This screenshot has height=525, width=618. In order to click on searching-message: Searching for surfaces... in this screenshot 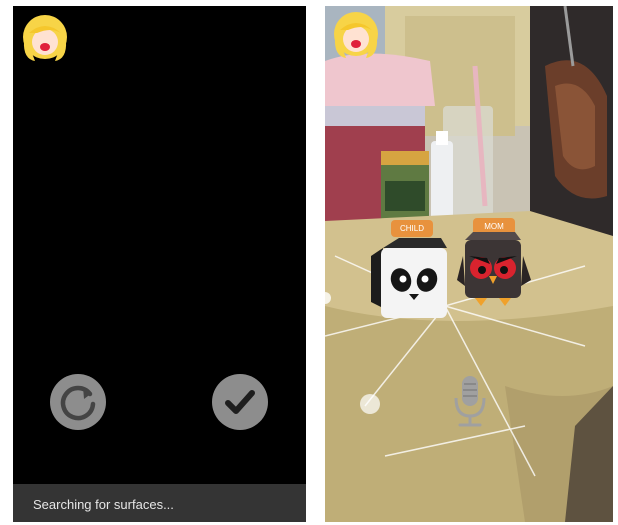, I will do `click(103, 504)`.